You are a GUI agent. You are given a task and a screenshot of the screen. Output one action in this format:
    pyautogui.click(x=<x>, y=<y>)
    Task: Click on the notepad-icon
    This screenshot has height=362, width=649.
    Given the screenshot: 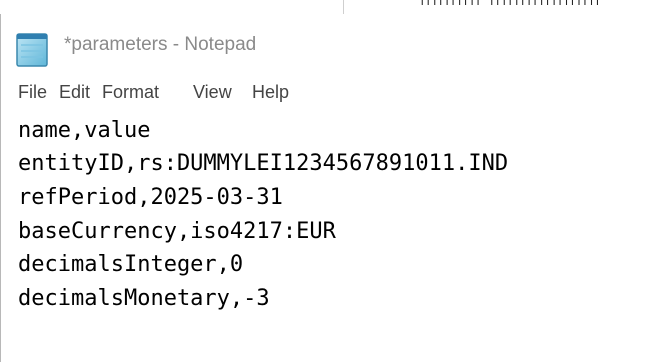 What is the action you would take?
    pyautogui.click(x=32, y=50)
    